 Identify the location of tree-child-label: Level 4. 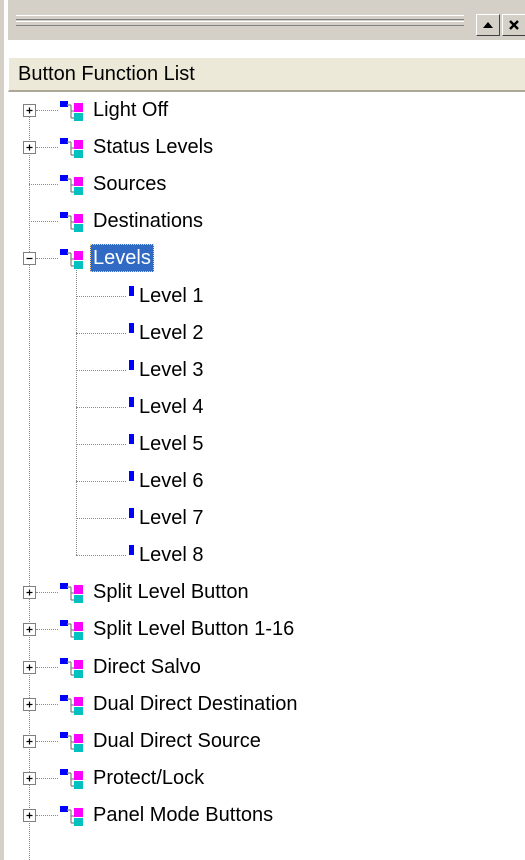
(171, 407).